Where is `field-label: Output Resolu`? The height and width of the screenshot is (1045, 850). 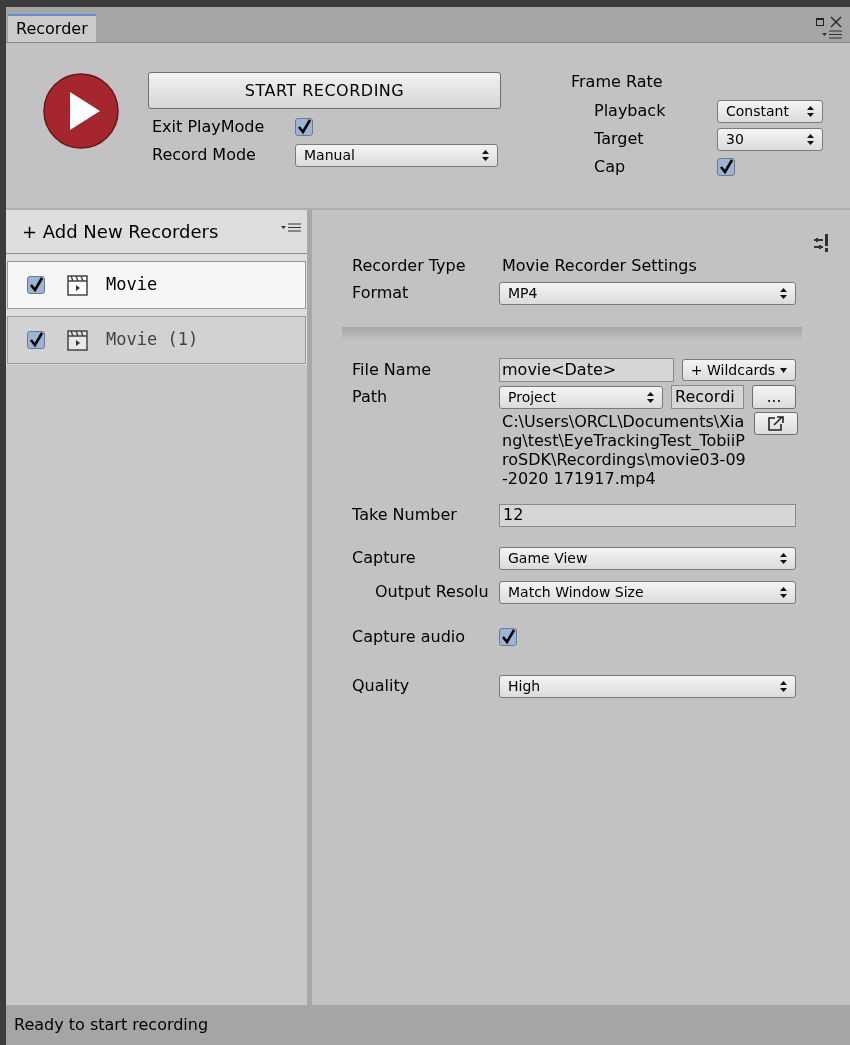
field-label: Output Resolu is located at coordinates (432, 592).